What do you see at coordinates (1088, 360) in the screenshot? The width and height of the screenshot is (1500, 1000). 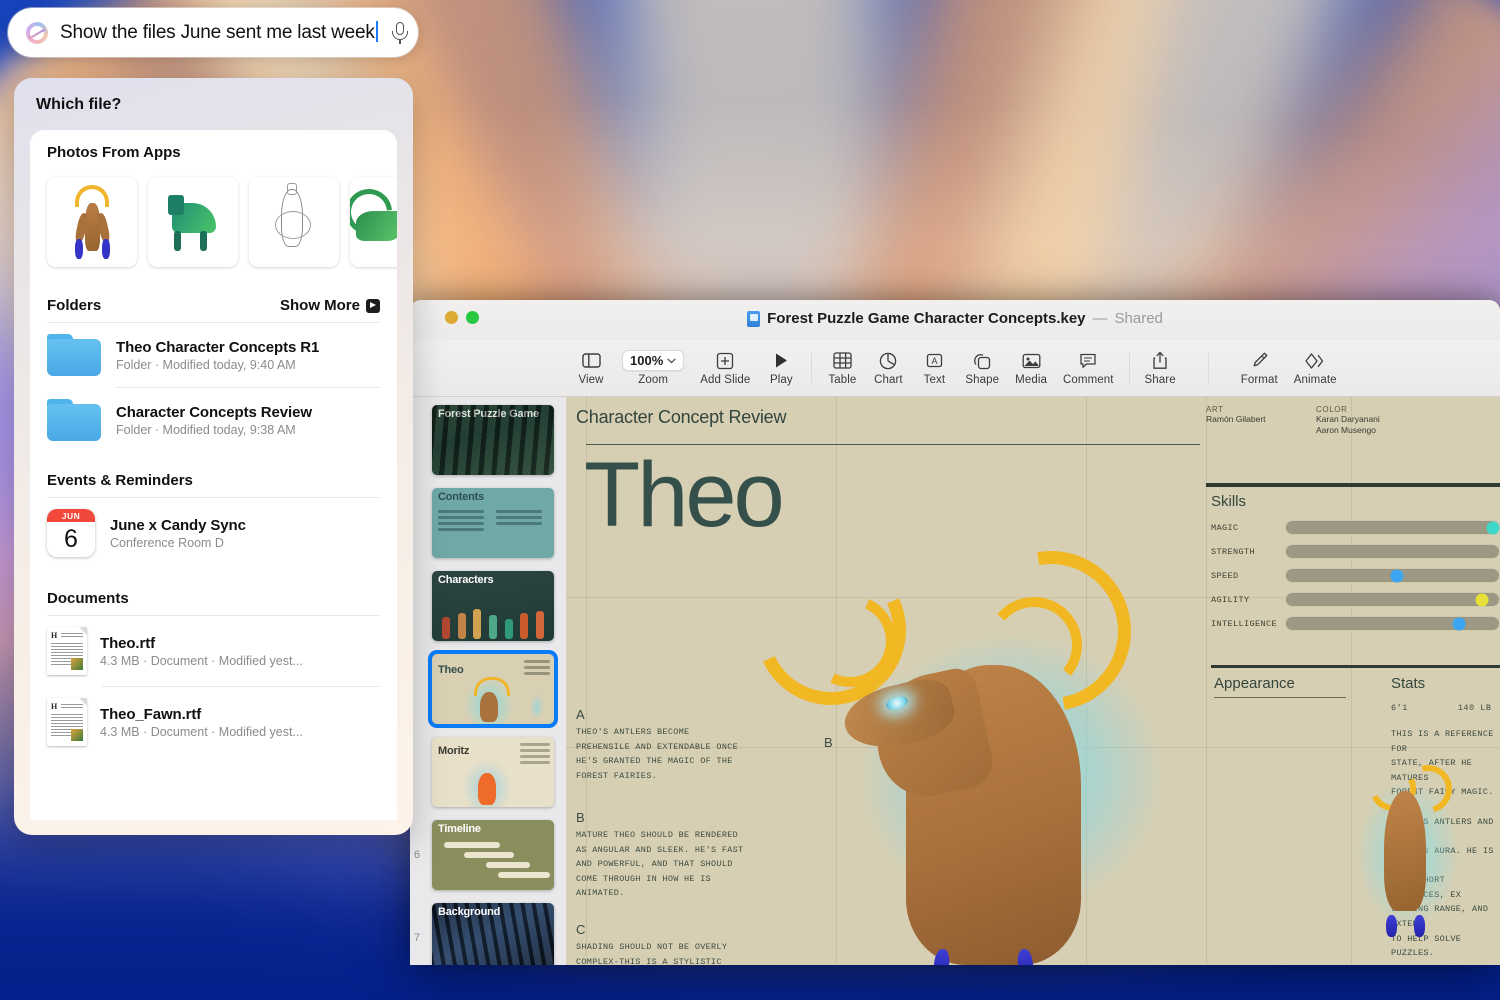 I see `comment-icon` at bounding box center [1088, 360].